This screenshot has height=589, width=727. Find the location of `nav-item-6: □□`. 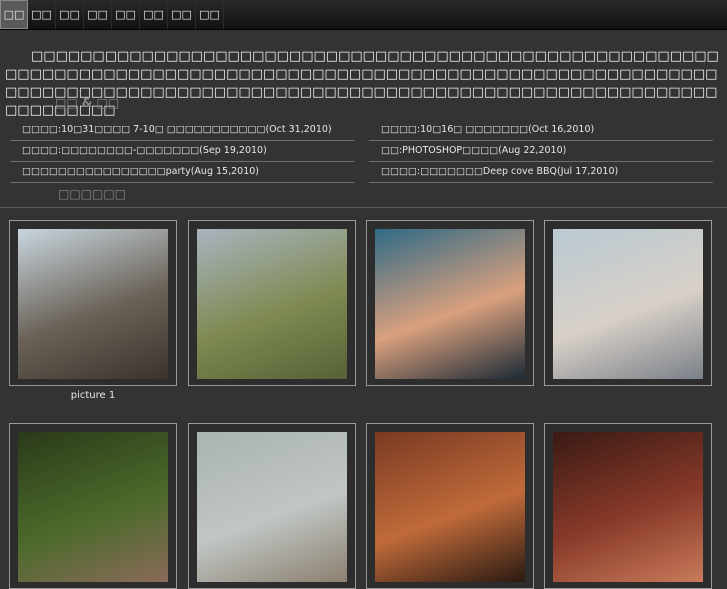

nav-item-6: □□ is located at coordinates (154, 14).